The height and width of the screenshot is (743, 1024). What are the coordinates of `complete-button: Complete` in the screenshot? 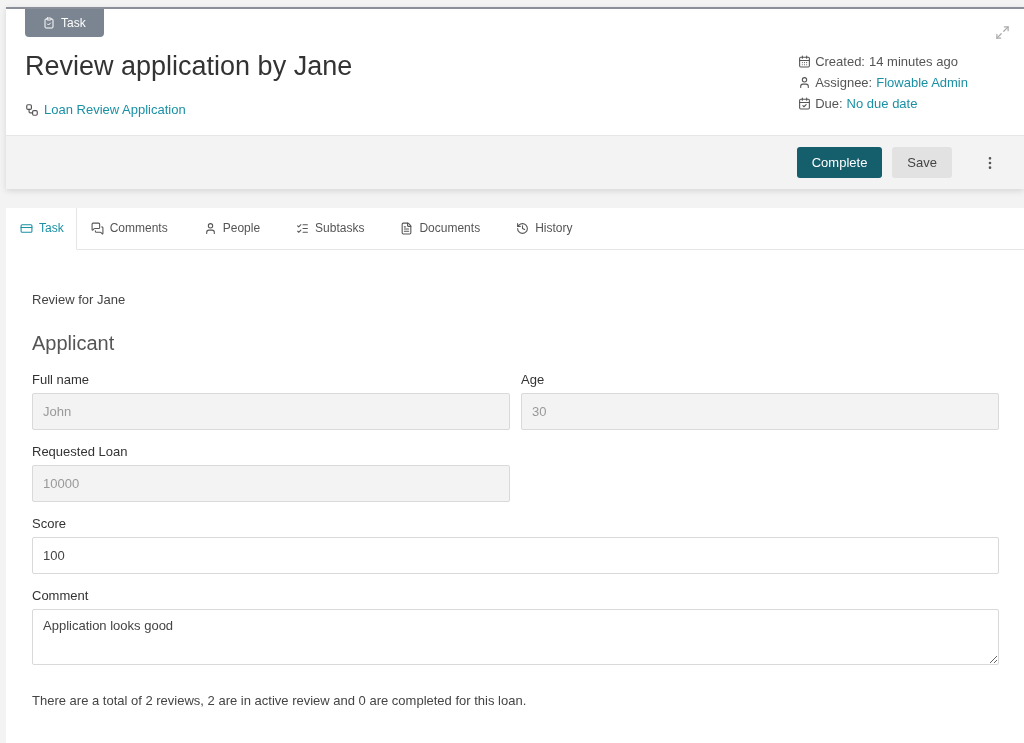 It's located at (839, 162).